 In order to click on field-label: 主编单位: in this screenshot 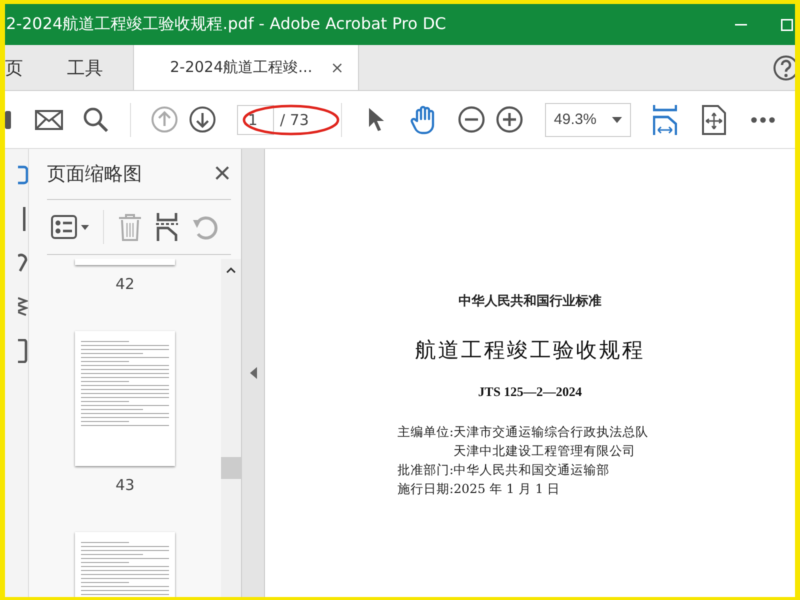, I will do `click(425, 432)`.